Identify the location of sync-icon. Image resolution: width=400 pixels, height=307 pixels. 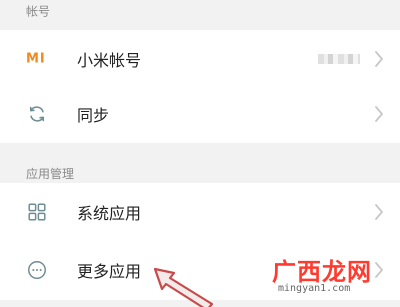
(37, 114).